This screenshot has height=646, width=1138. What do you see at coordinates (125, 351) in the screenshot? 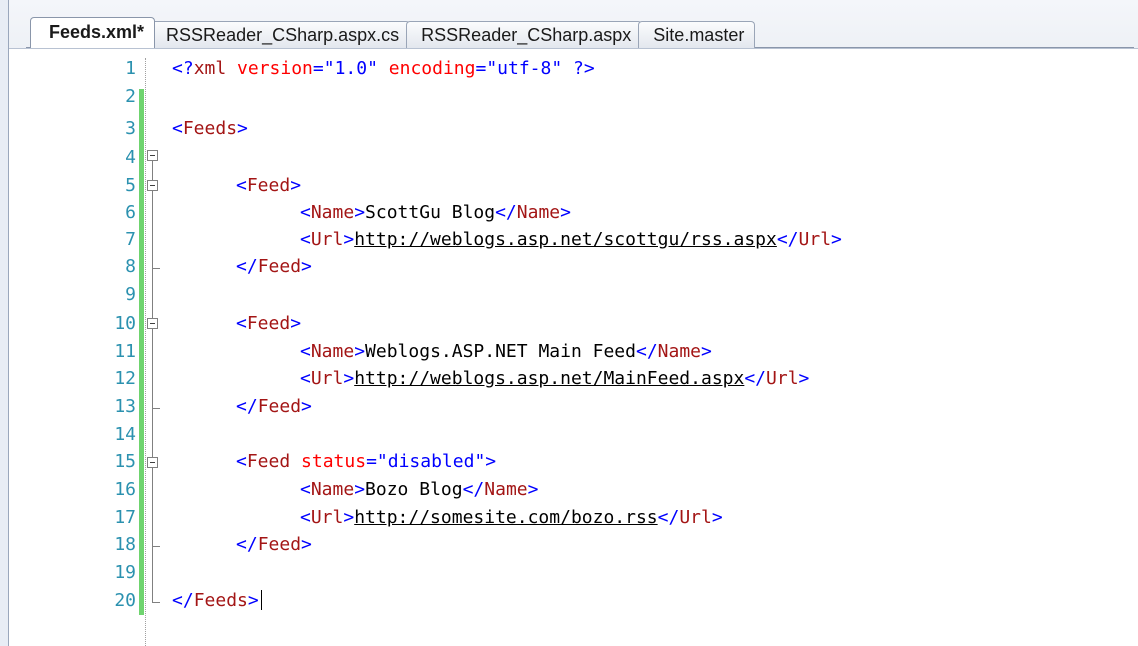
I see `line-number: 11` at bounding box center [125, 351].